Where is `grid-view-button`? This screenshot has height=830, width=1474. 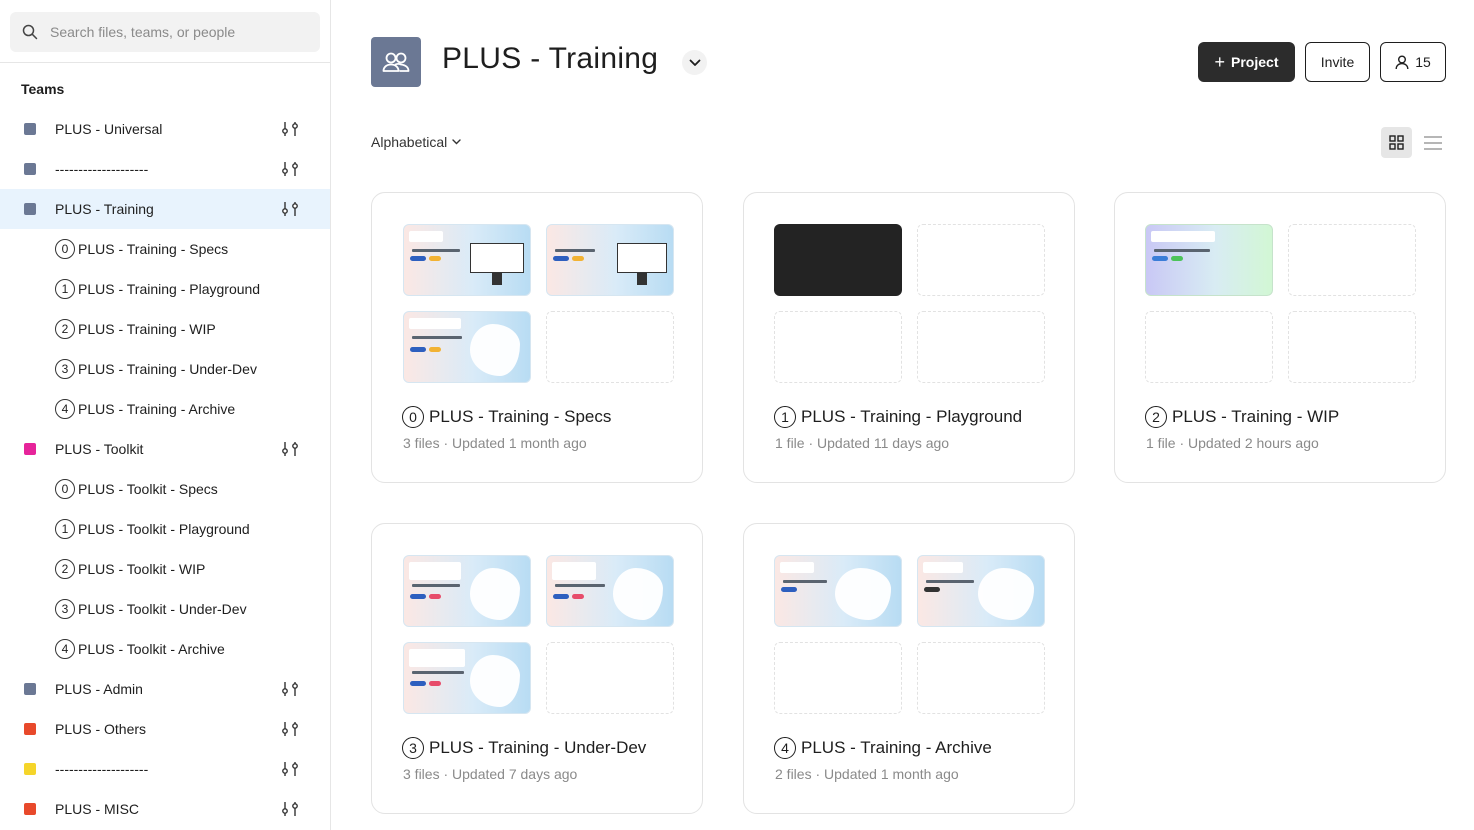 grid-view-button is located at coordinates (1396, 142).